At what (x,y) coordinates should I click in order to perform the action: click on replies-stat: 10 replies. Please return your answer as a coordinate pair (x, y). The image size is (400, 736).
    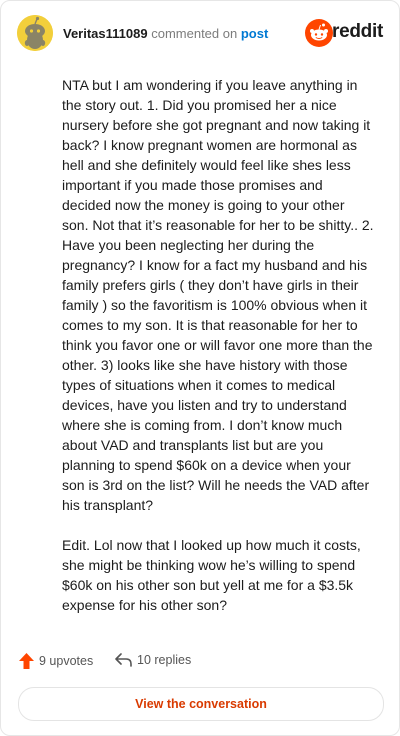
    Looking at the image, I should click on (153, 660).